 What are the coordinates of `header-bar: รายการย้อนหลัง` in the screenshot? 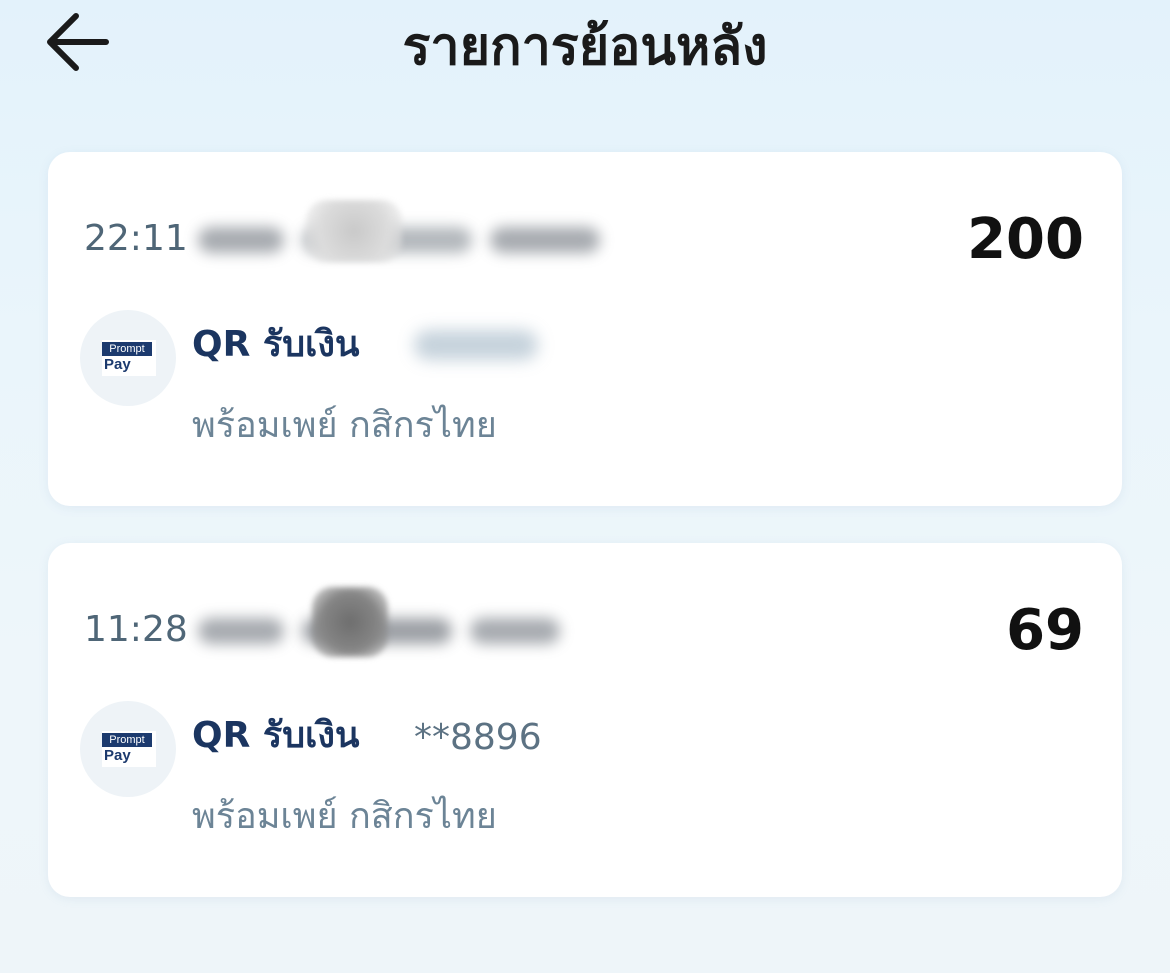 It's located at (585, 55).